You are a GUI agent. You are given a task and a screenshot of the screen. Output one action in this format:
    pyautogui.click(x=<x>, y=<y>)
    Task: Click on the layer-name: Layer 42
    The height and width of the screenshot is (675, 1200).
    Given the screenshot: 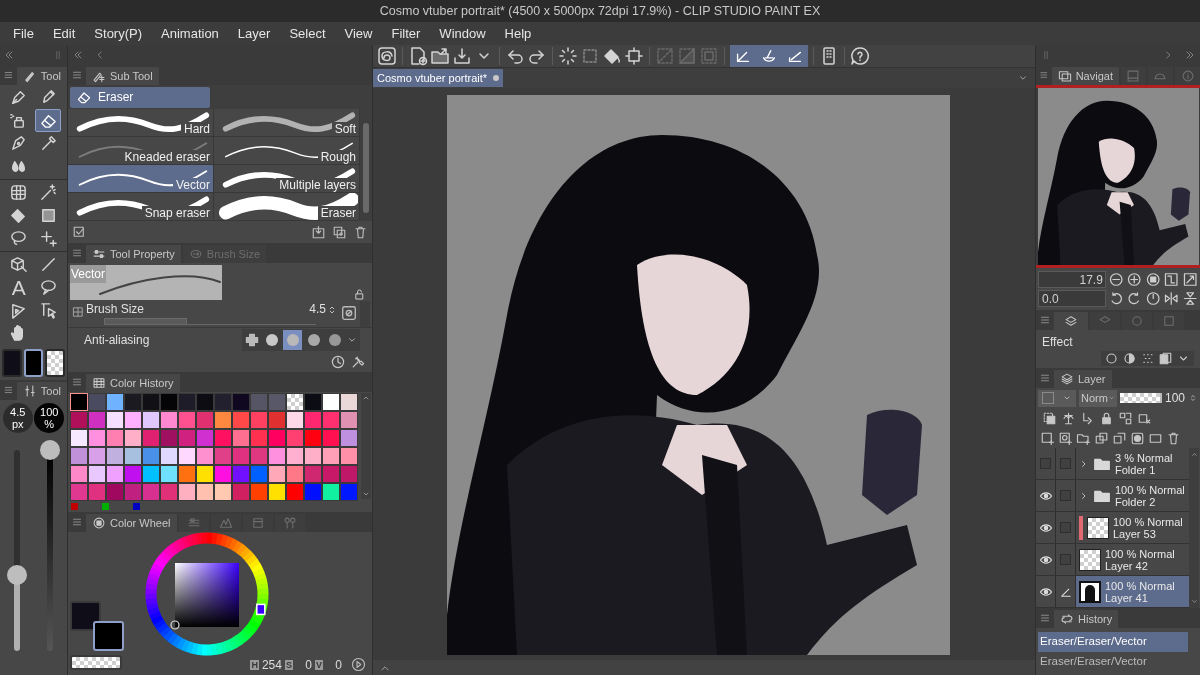 What is the action you would take?
    pyautogui.click(x=1127, y=565)
    